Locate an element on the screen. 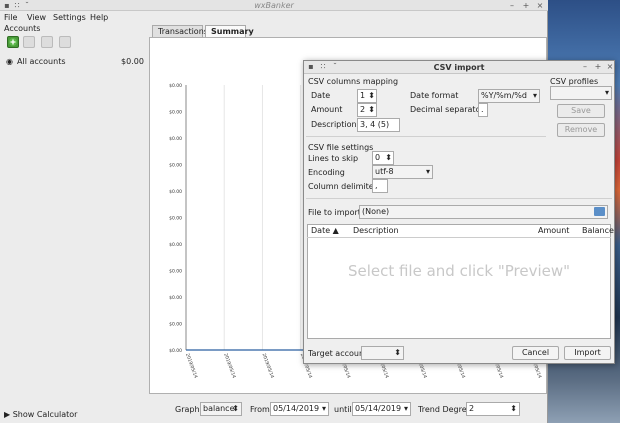  menu-caret-icon: ˘ is located at coordinates (27, 5).